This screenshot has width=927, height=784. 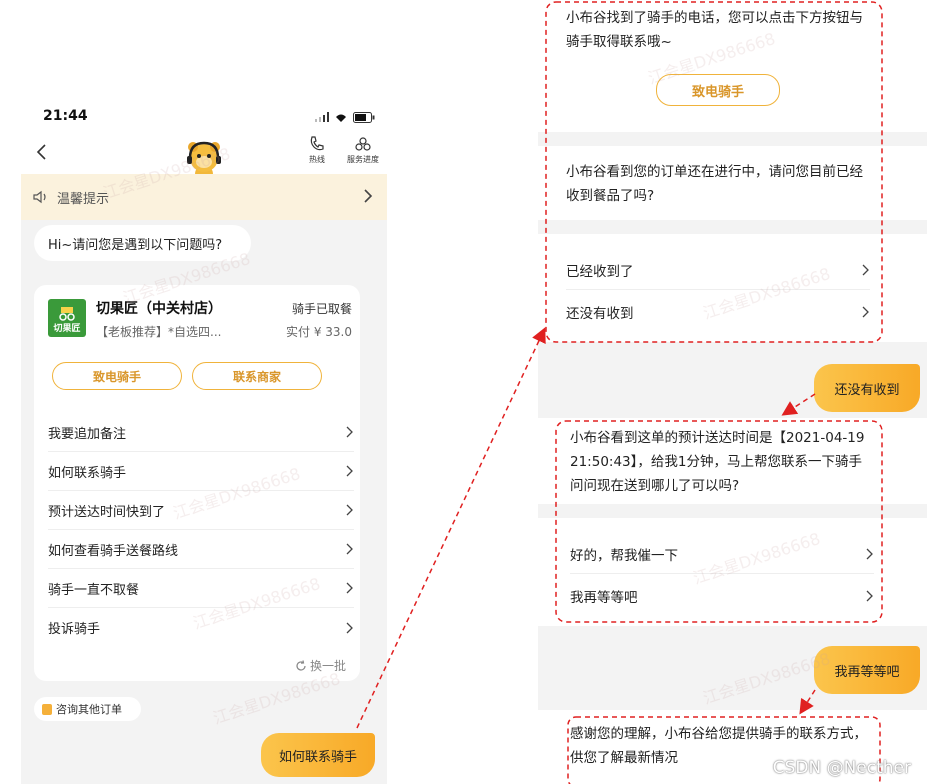 I want to click on hotline-label: 热线, so click(x=317, y=159).